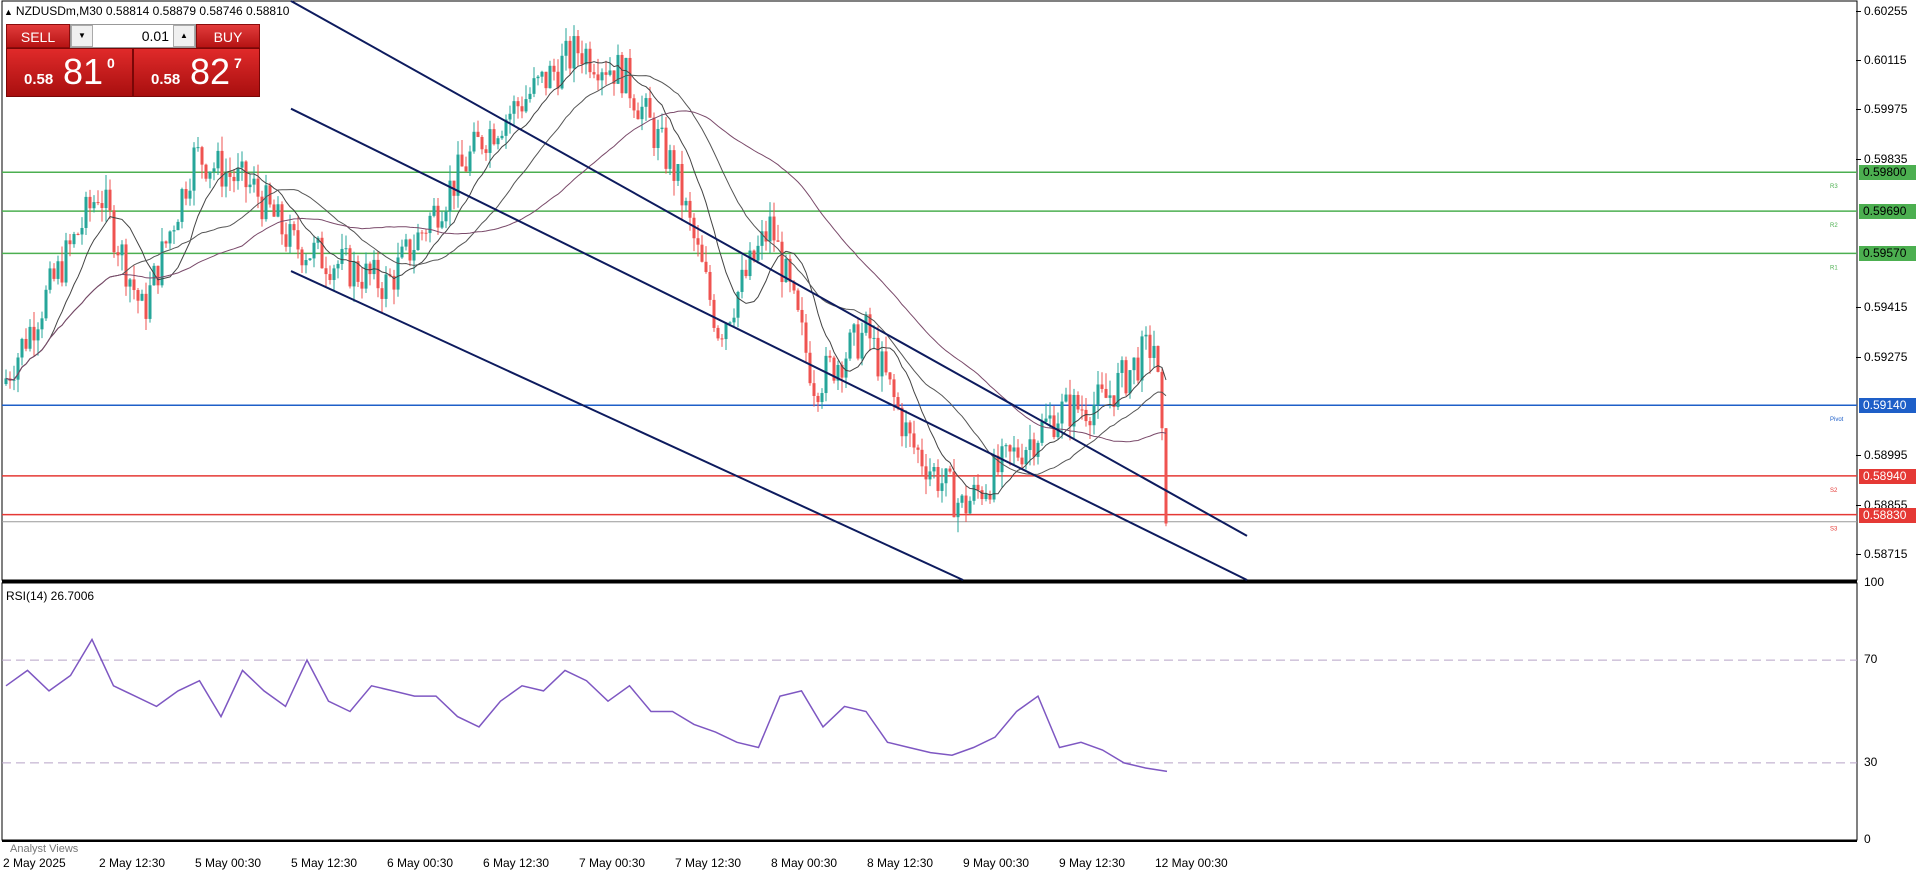 The image size is (1916, 874). What do you see at coordinates (586, 705) in the screenshot?
I see `rsi-line` at bounding box center [586, 705].